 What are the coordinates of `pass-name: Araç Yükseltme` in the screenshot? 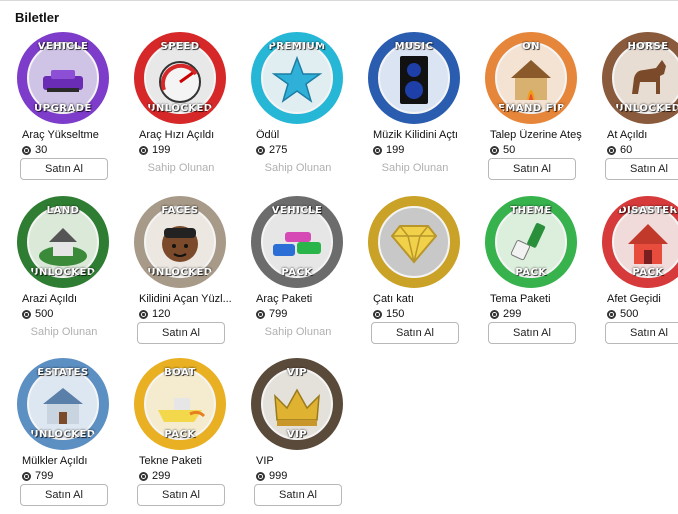 It's located at (74, 135).